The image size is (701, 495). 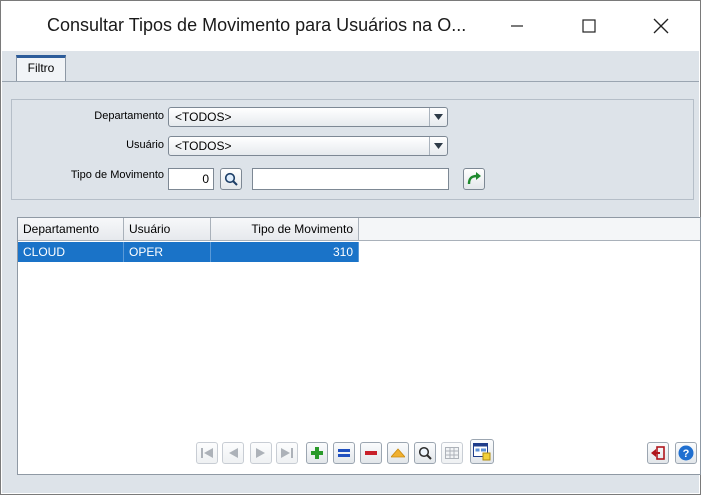 I want to click on first-icon, so click(x=207, y=453).